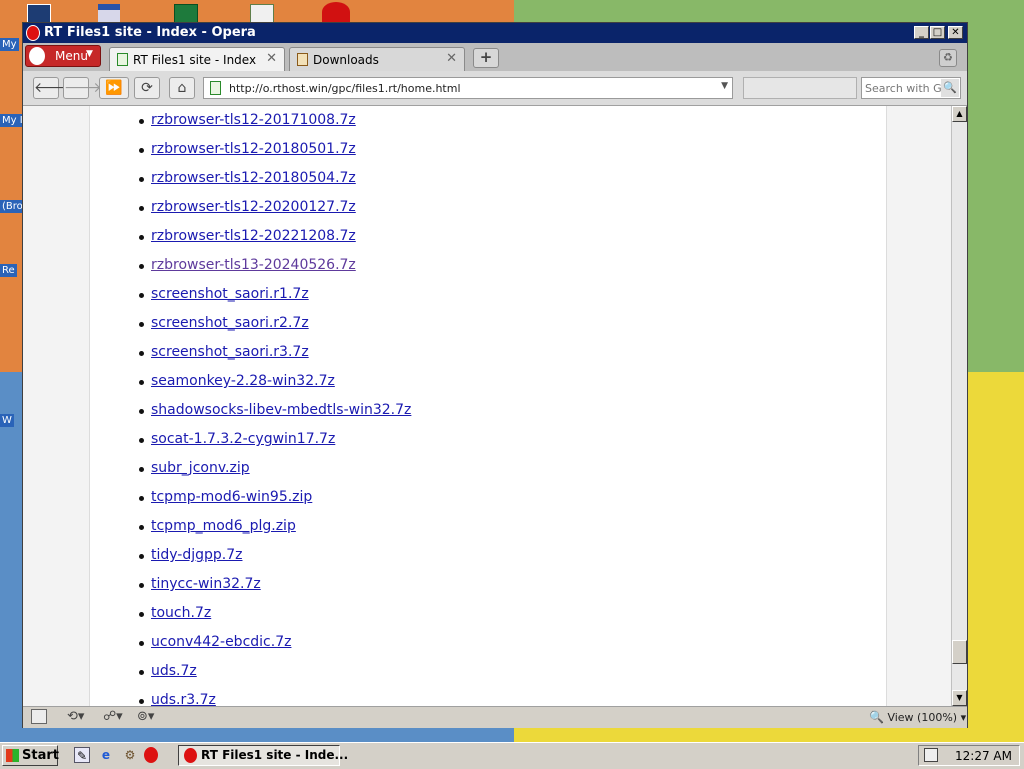 The width and height of the screenshot is (1024, 769). What do you see at coordinates (130, 755) in the screenshot?
I see `network-icon: ⚙` at bounding box center [130, 755].